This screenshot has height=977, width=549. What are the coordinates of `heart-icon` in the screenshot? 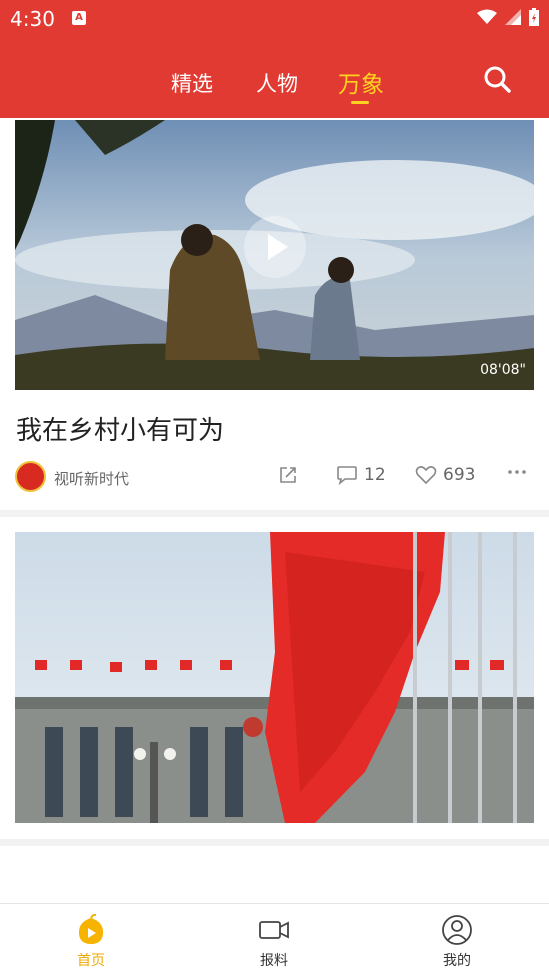 It's located at (426, 475).